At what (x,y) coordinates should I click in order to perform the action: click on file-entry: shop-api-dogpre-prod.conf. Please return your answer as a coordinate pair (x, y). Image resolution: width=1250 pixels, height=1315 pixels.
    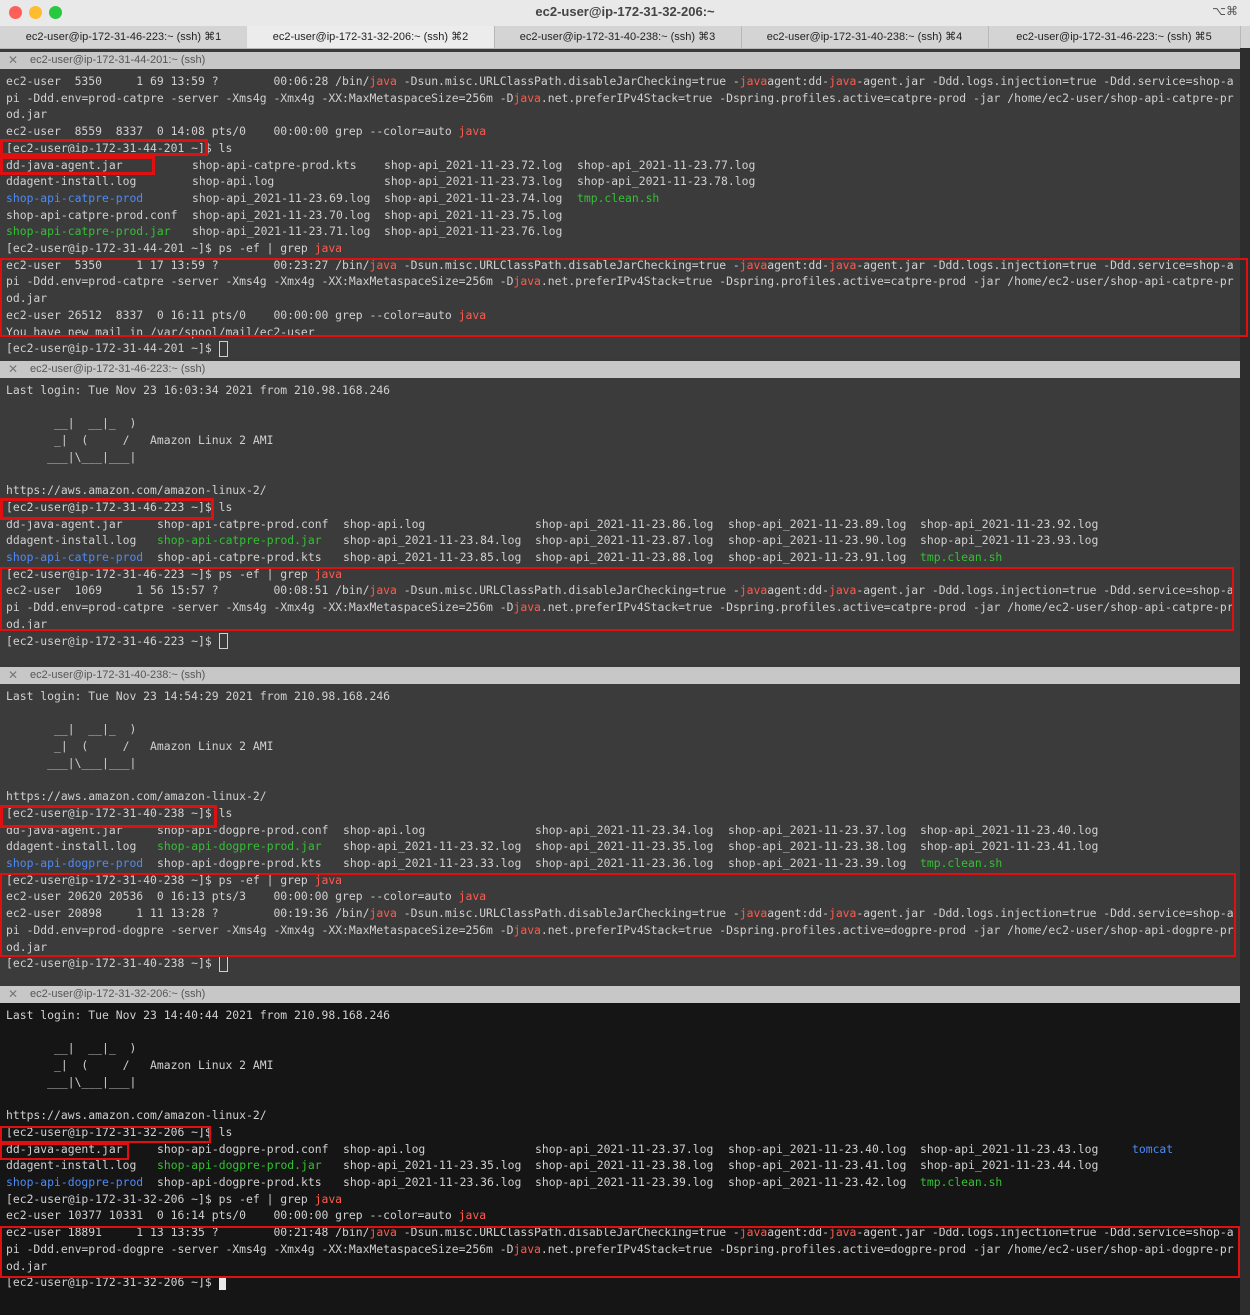
    Looking at the image, I should click on (243, 829).